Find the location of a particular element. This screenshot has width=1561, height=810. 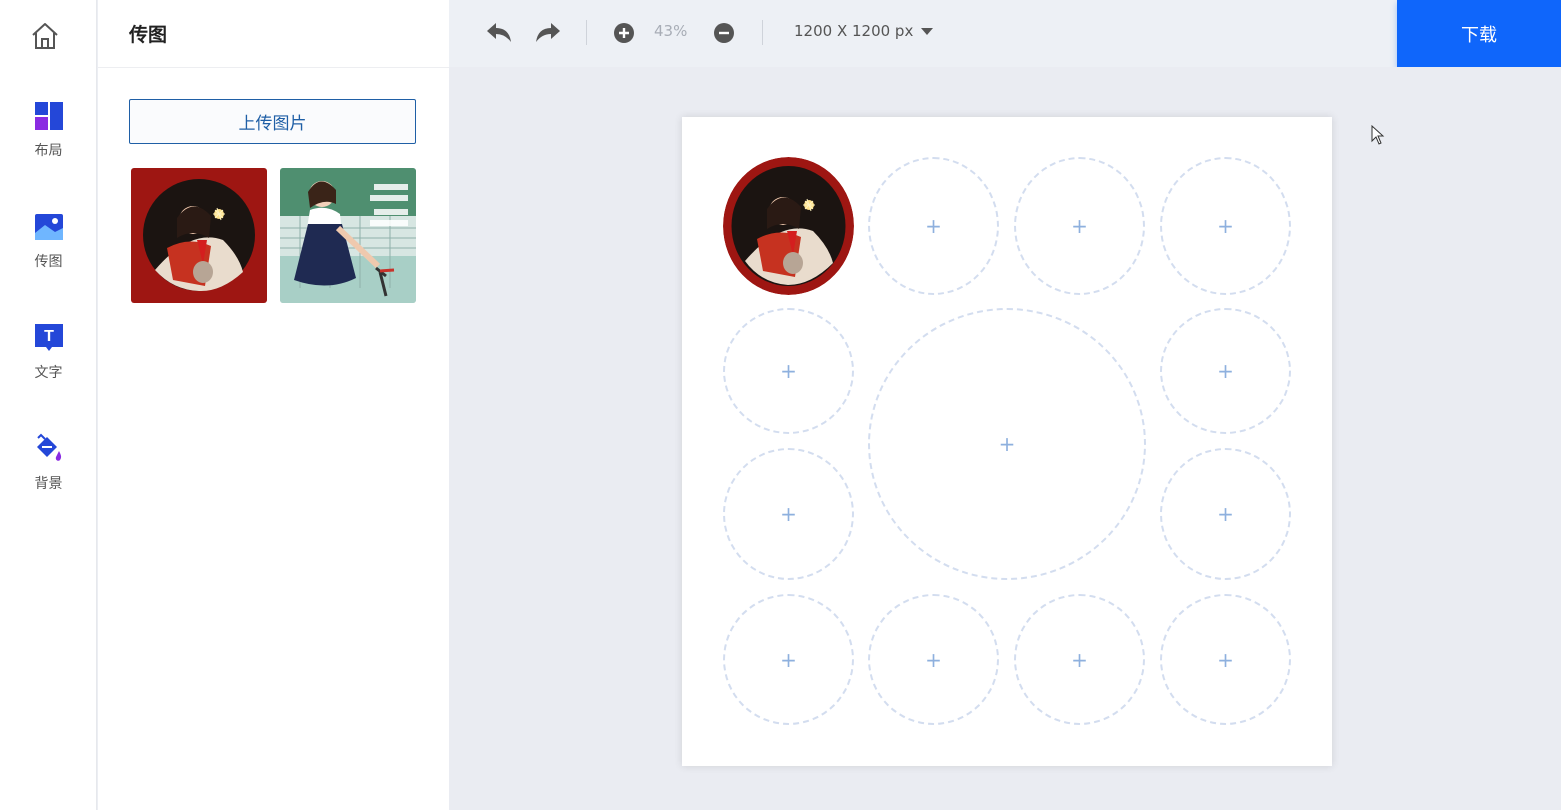

redo-icon is located at coordinates (548, 32).